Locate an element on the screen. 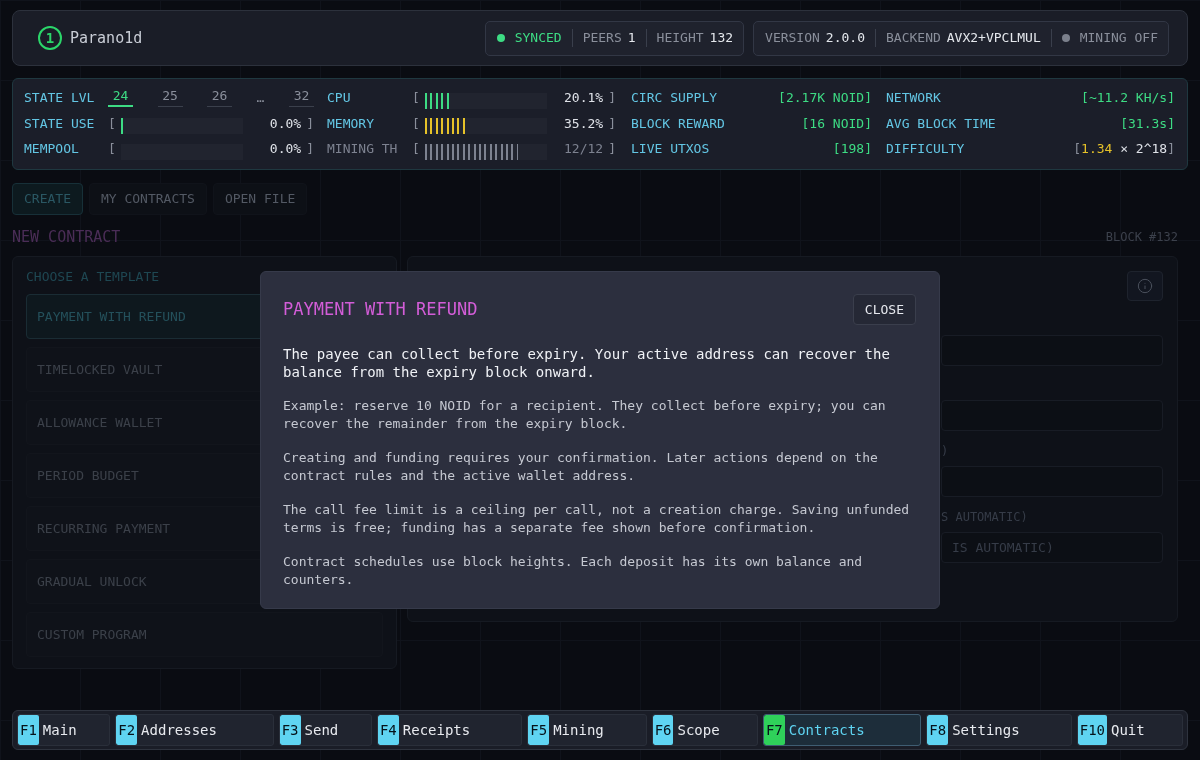 Image resolution: width=1200 pixels, height=760 pixels. app-title: Parano1d is located at coordinates (106, 38).